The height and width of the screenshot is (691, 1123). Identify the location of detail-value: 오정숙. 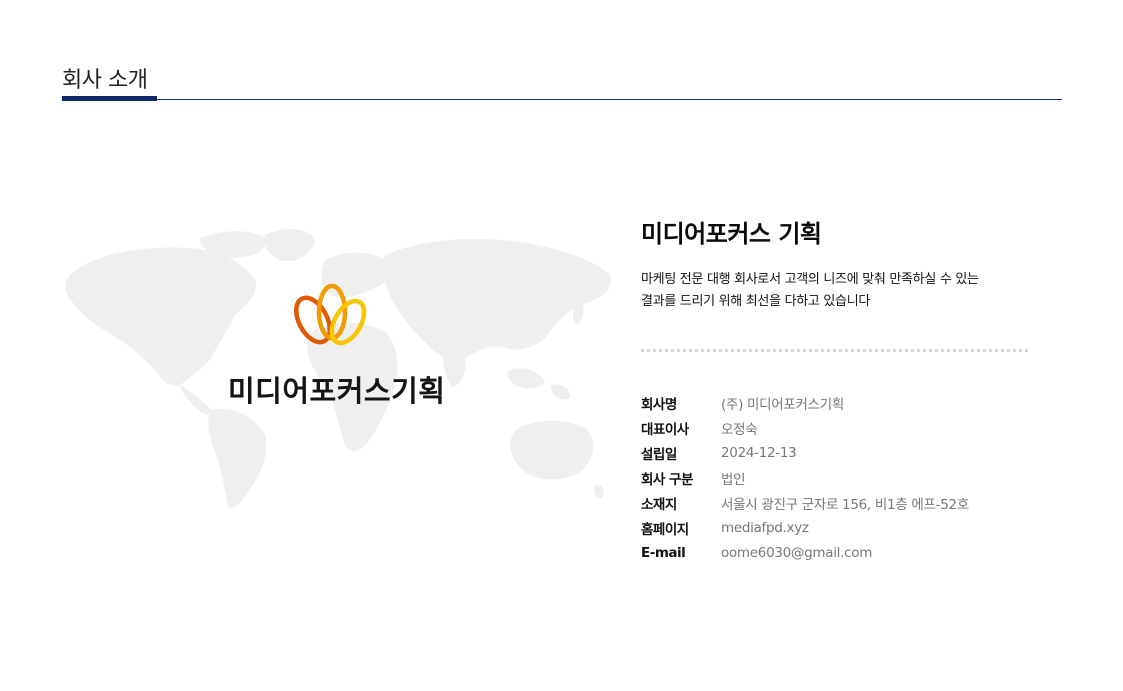
(739, 429).